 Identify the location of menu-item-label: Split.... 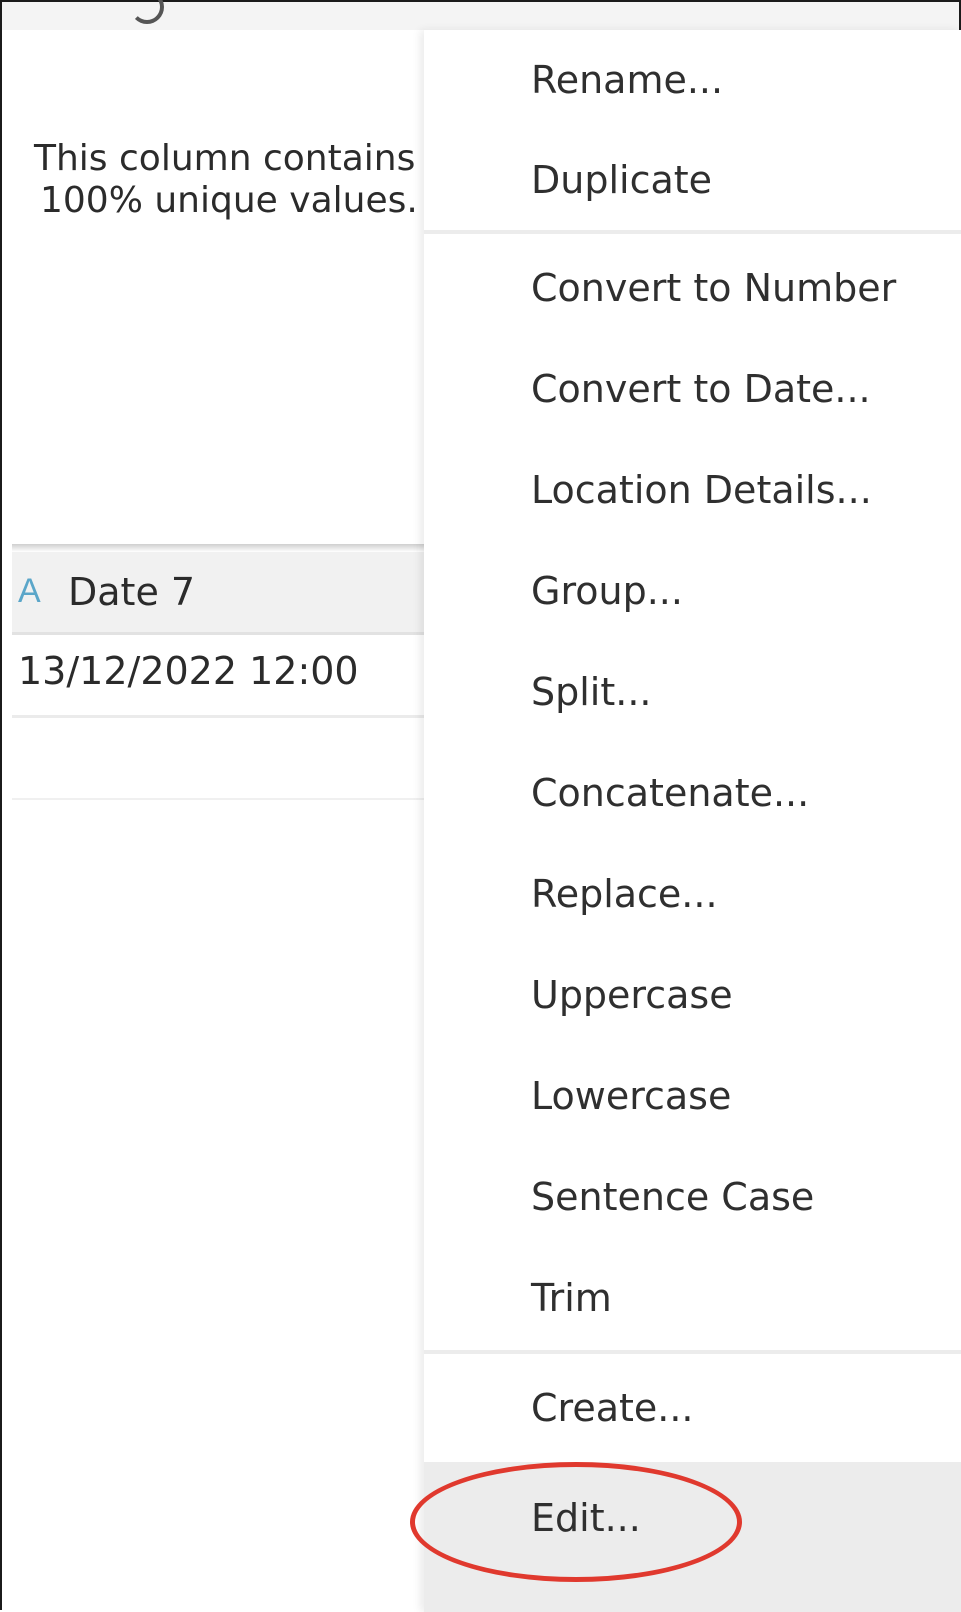
(591, 692).